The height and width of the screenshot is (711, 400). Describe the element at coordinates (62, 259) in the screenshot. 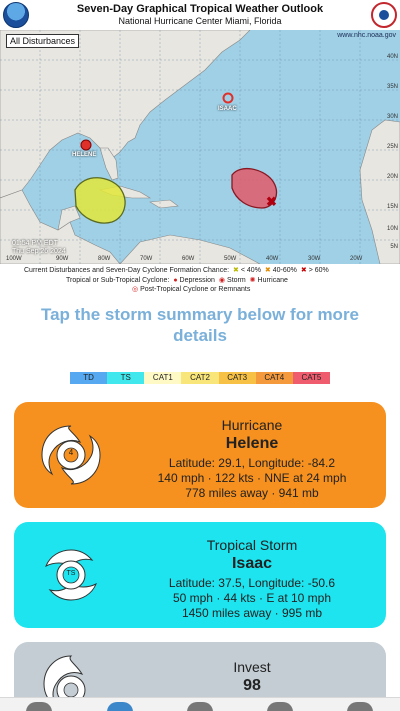

I see `lon-label: 90W` at that location.